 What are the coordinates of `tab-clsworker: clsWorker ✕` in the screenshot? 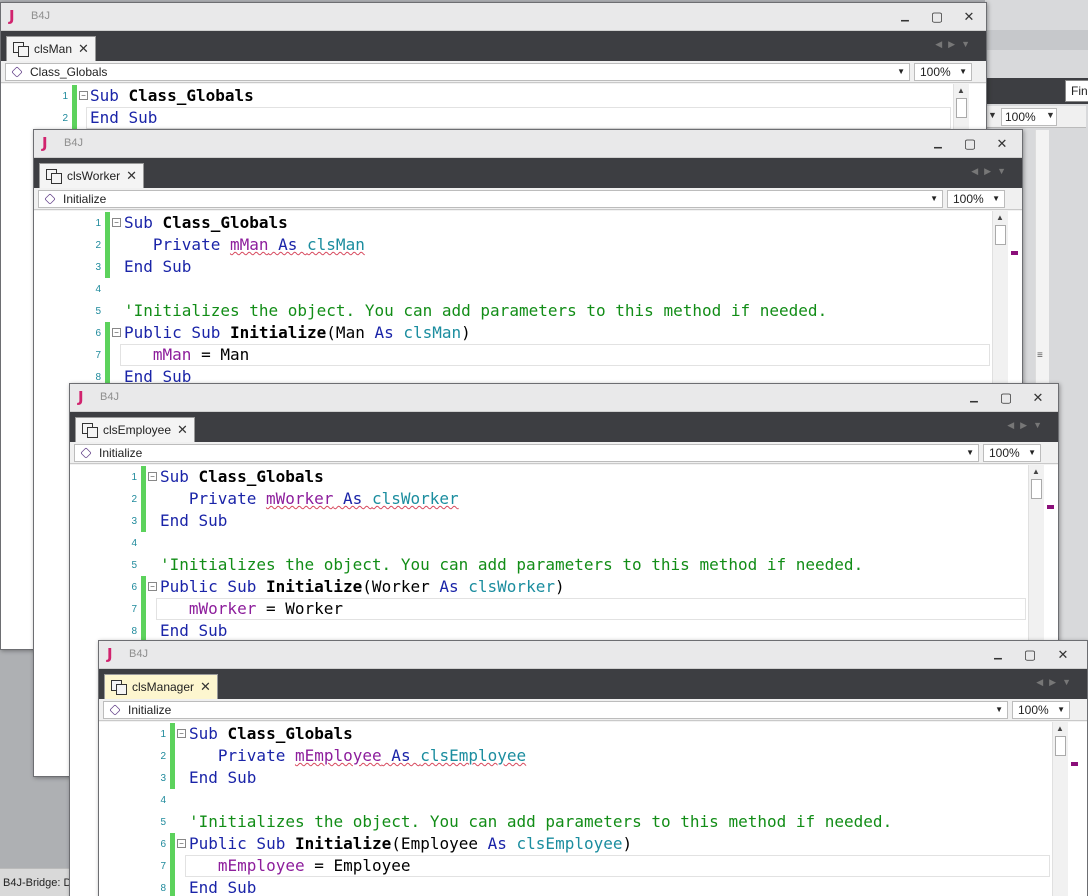 It's located at (92, 175).